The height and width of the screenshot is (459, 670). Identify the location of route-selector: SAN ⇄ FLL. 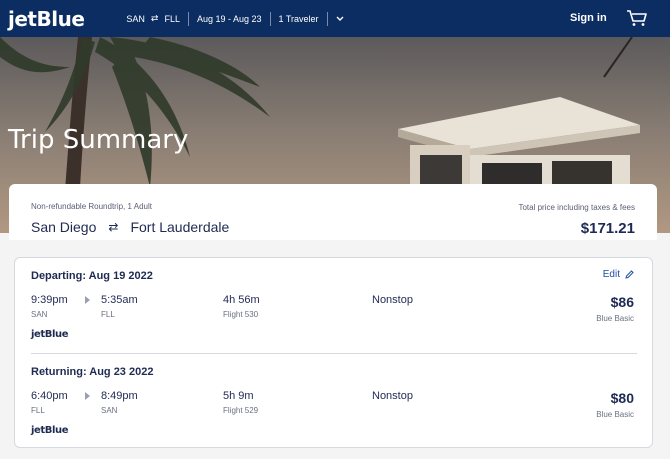
(153, 19).